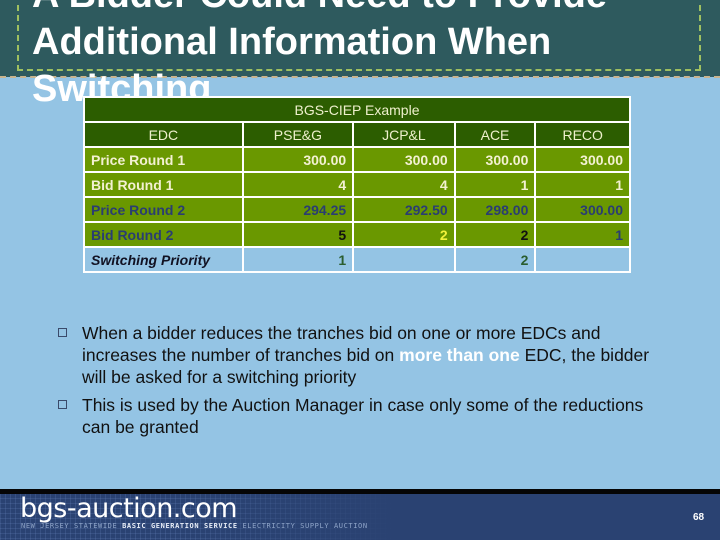  What do you see at coordinates (319, 9) in the screenshot?
I see `title-line-1: A Bidder Could Need to Provide` at bounding box center [319, 9].